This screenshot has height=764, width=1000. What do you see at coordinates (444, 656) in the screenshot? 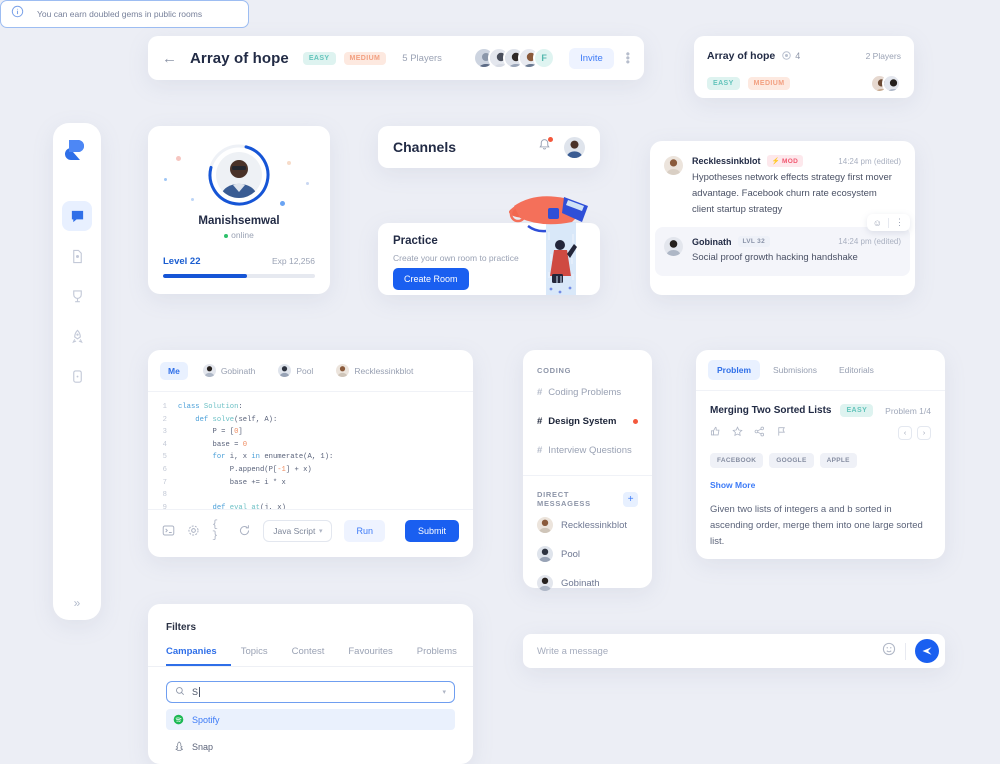
I see `tab-problems: Problems` at bounding box center [444, 656].